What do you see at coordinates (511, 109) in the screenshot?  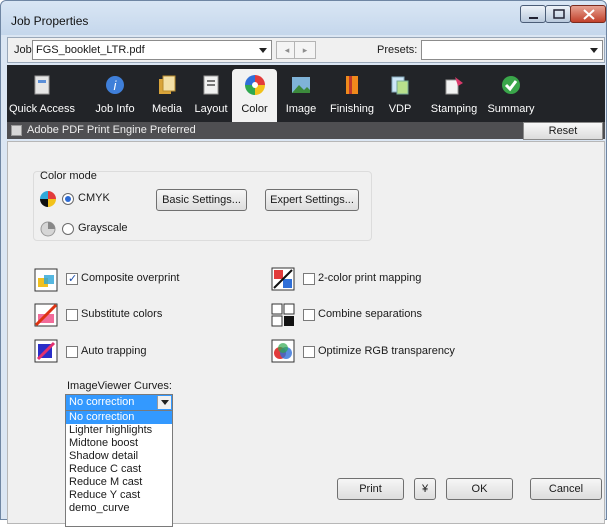 I see `tab-label: Summary` at bounding box center [511, 109].